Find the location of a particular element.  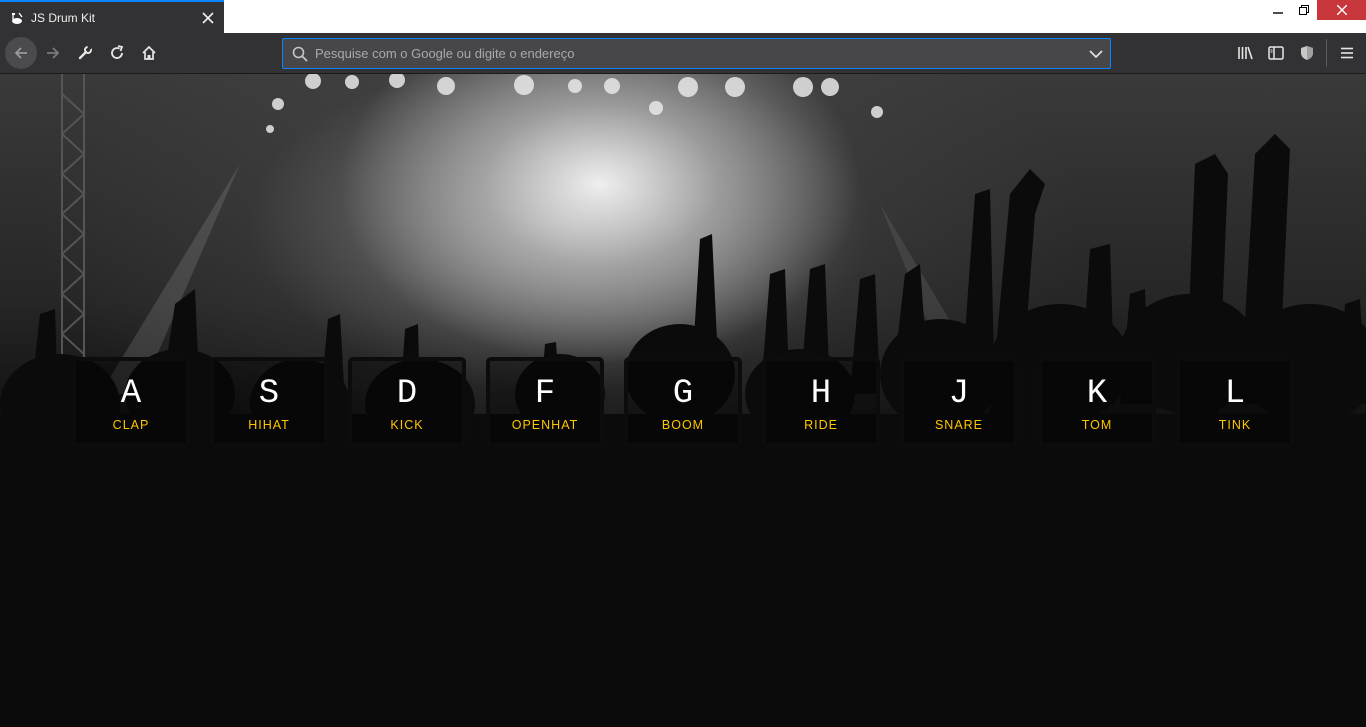

drum-key-f: F OPENHAT is located at coordinates (545, 402).